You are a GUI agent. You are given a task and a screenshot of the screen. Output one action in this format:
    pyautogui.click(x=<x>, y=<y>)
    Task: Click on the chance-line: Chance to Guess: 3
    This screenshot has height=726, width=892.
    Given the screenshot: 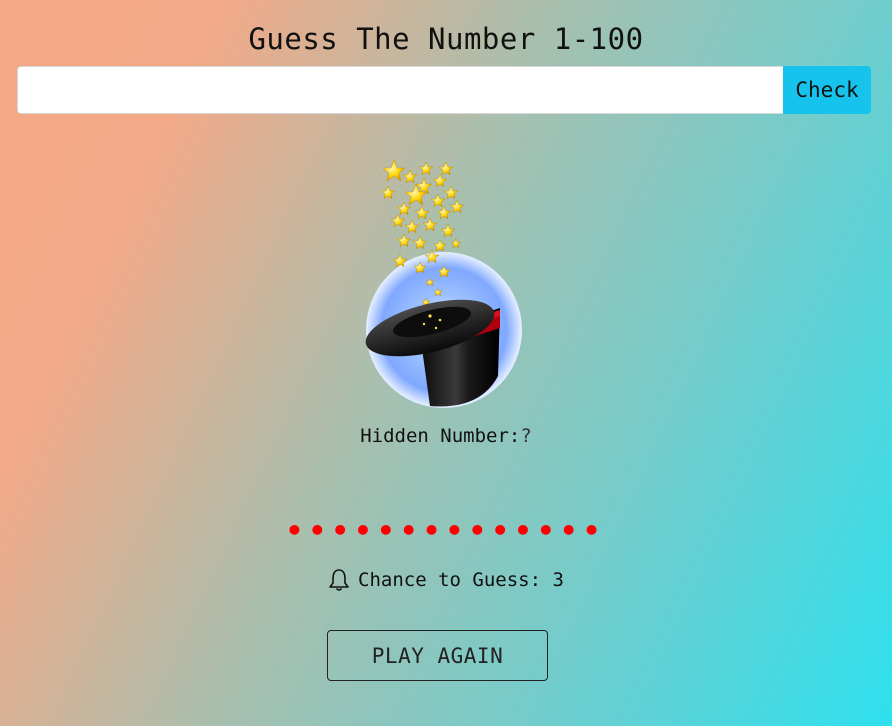 What is the action you would take?
    pyautogui.click(x=446, y=580)
    